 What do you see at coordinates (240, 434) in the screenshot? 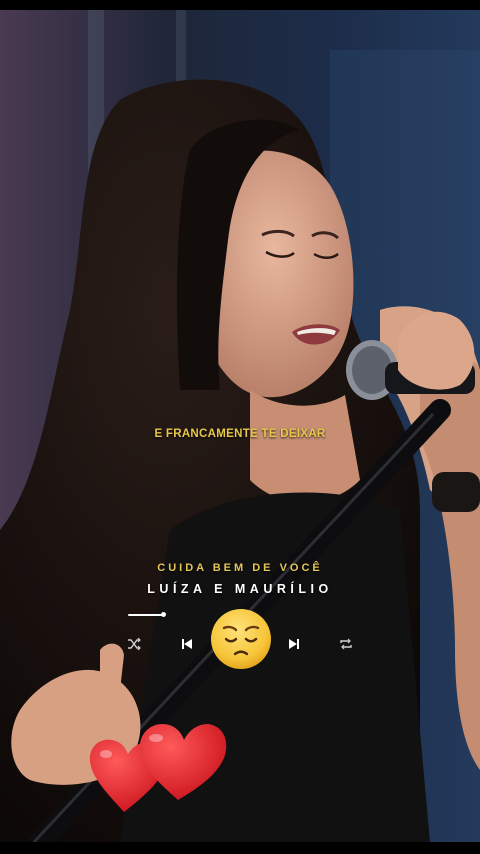
I see `lyric-subtitle: E FRANCAMENTE TE DEIXAR` at bounding box center [240, 434].